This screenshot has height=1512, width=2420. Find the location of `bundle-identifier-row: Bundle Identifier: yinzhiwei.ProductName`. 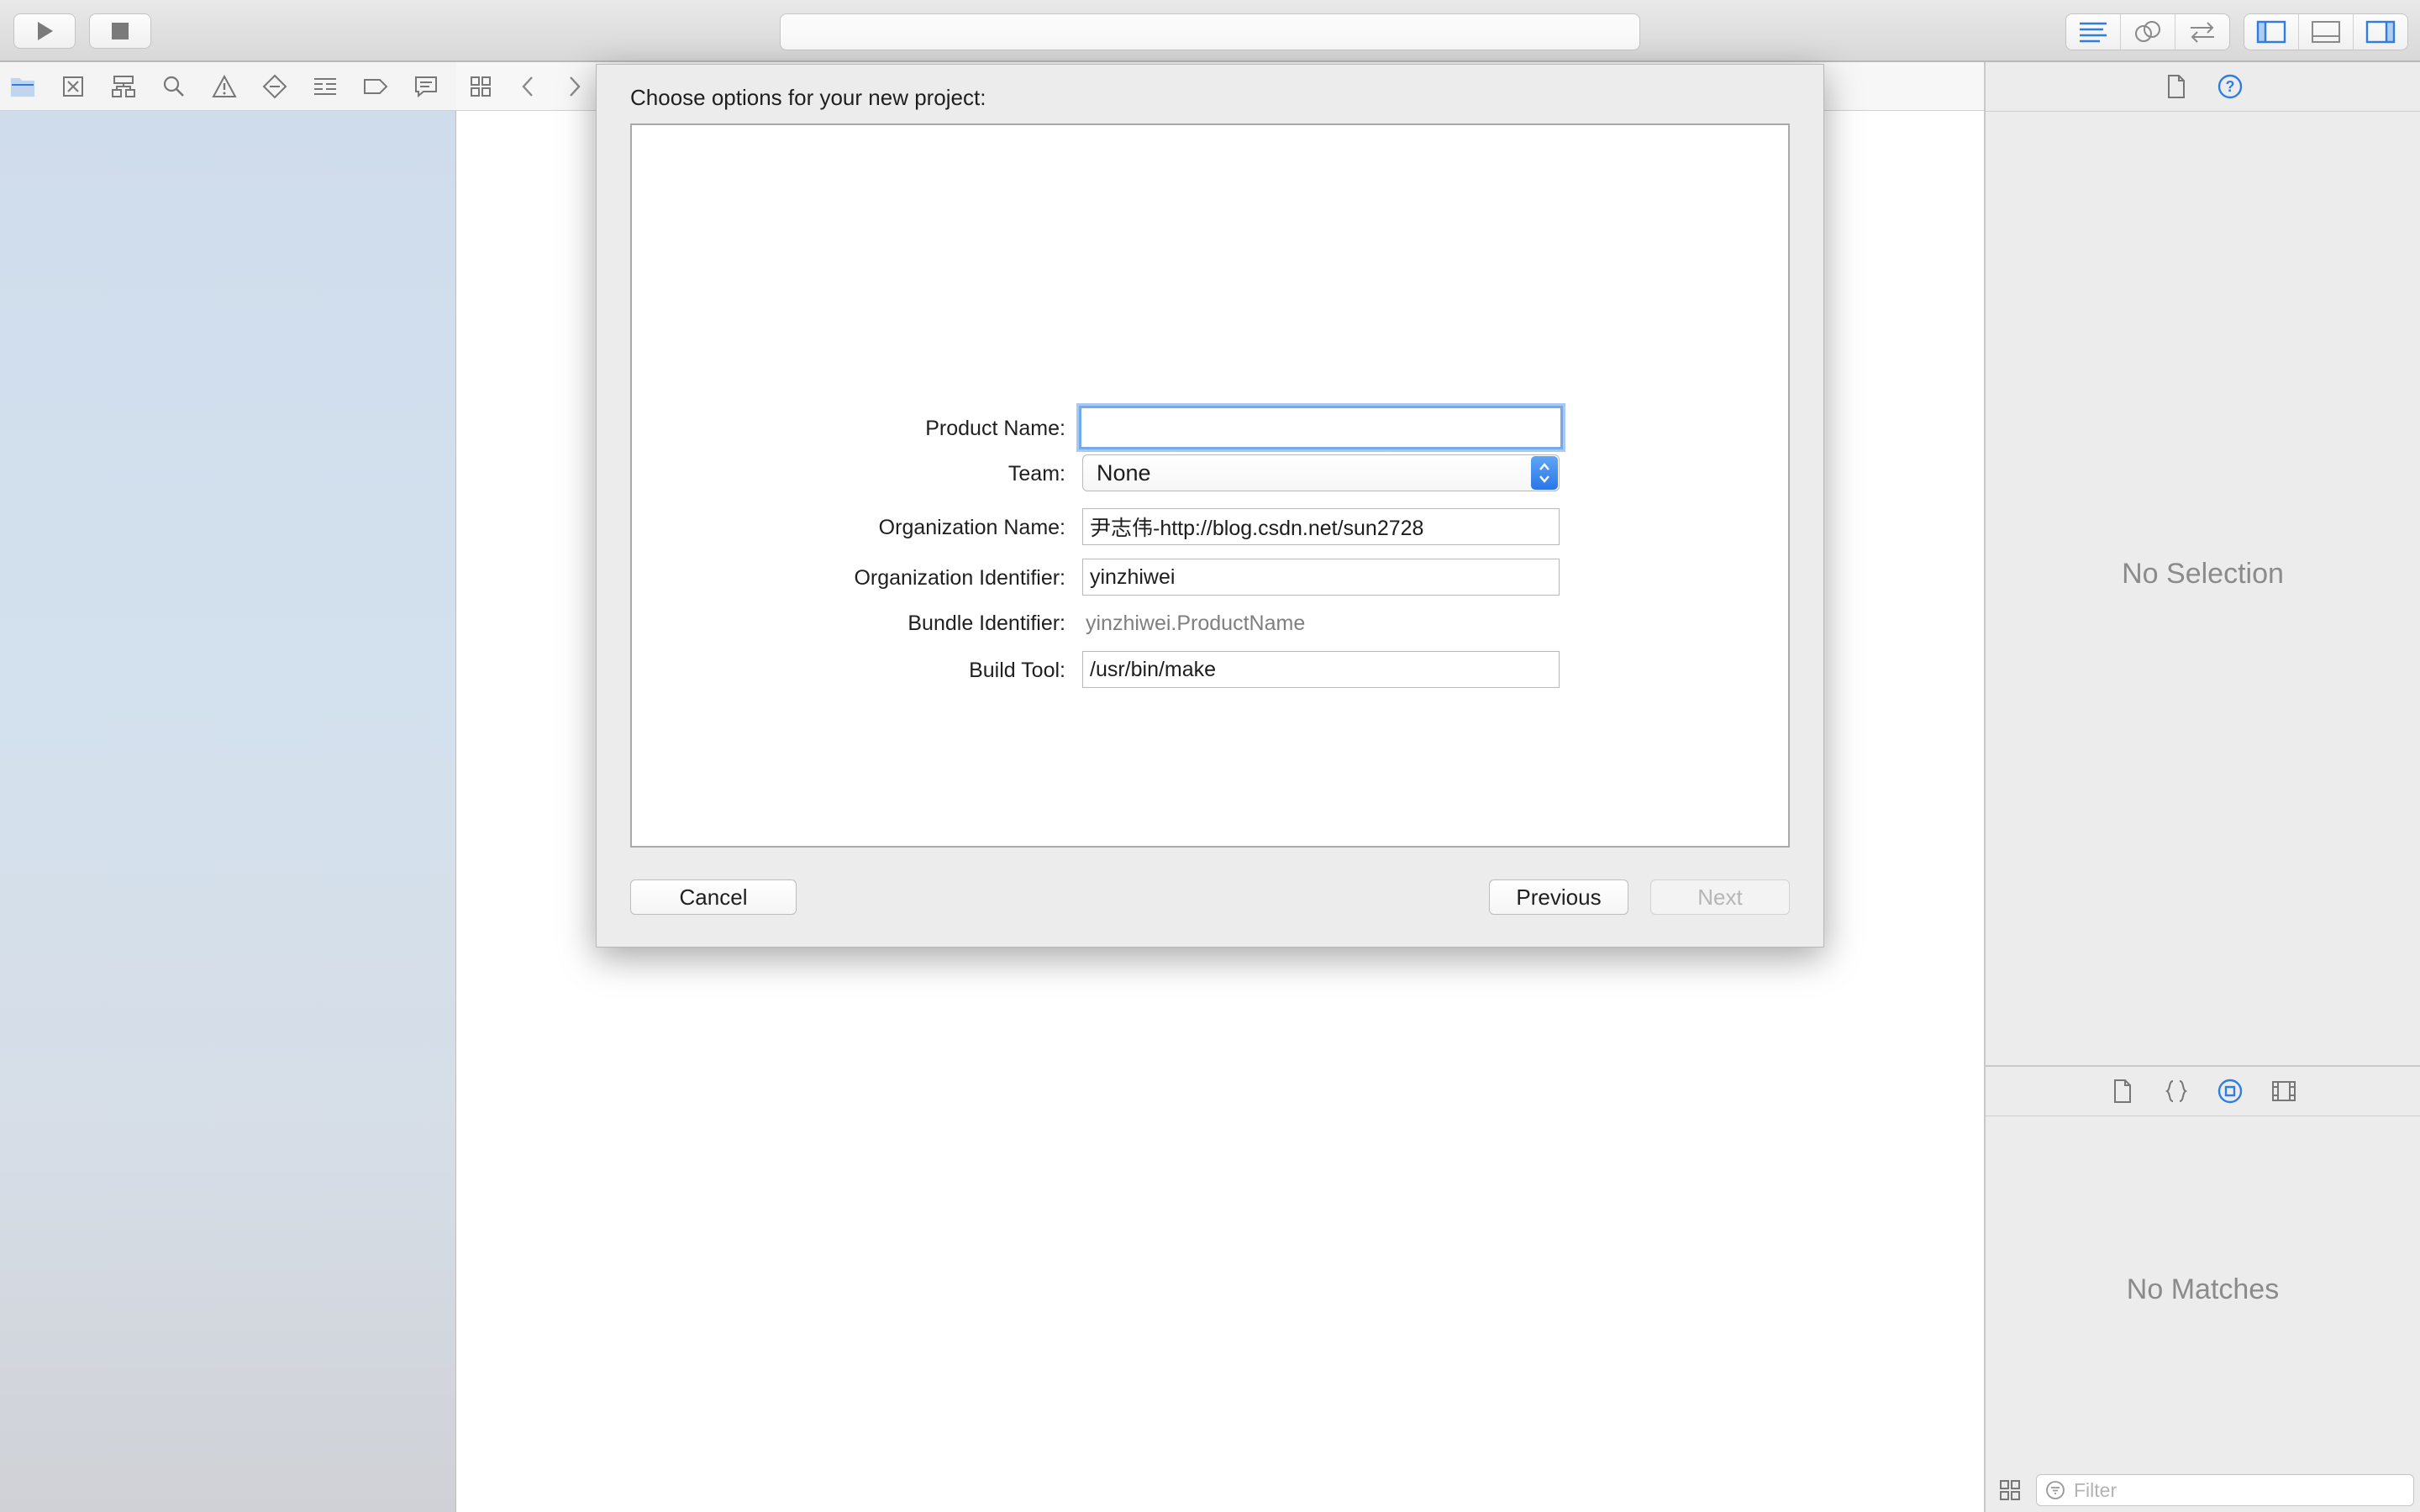

bundle-identifier-row: Bundle Identifier: yinzhiwei.ProductName is located at coordinates (1210, 623).